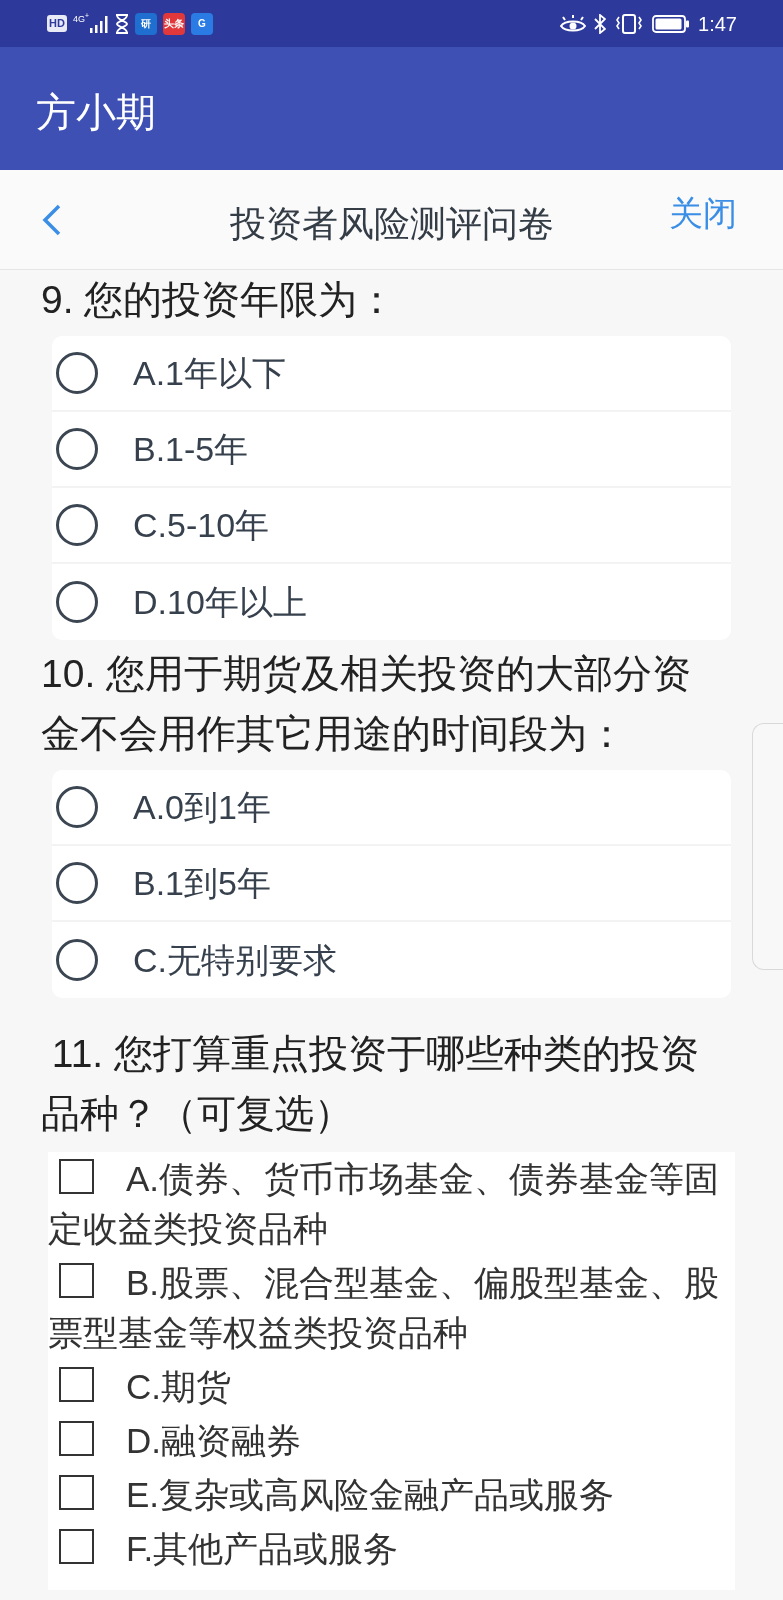 The width and height of the screenshot is (783, 1600). Describe the element at coordinates (391, 602) in the screenshot. I see `option-row: D.10年以上` at that location.